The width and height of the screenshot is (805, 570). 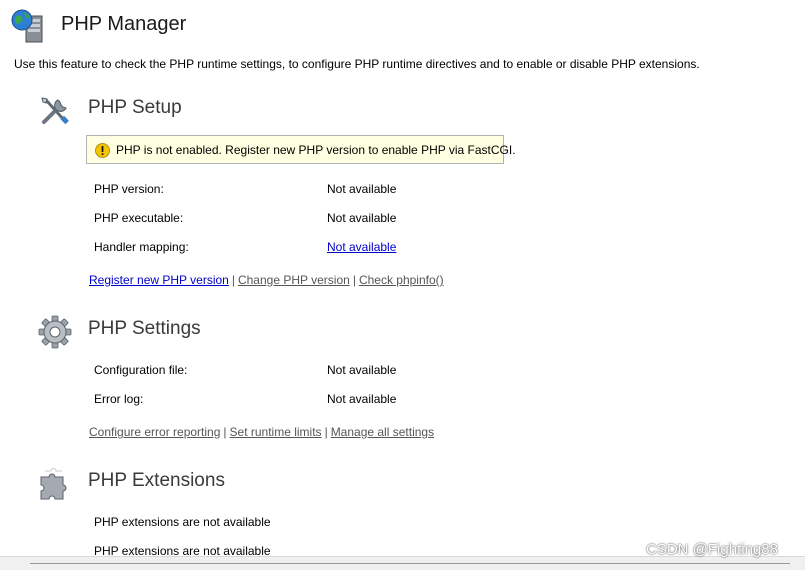 I want to click on change-php-version-link: Change PHP version, so click(x=294, y=280).